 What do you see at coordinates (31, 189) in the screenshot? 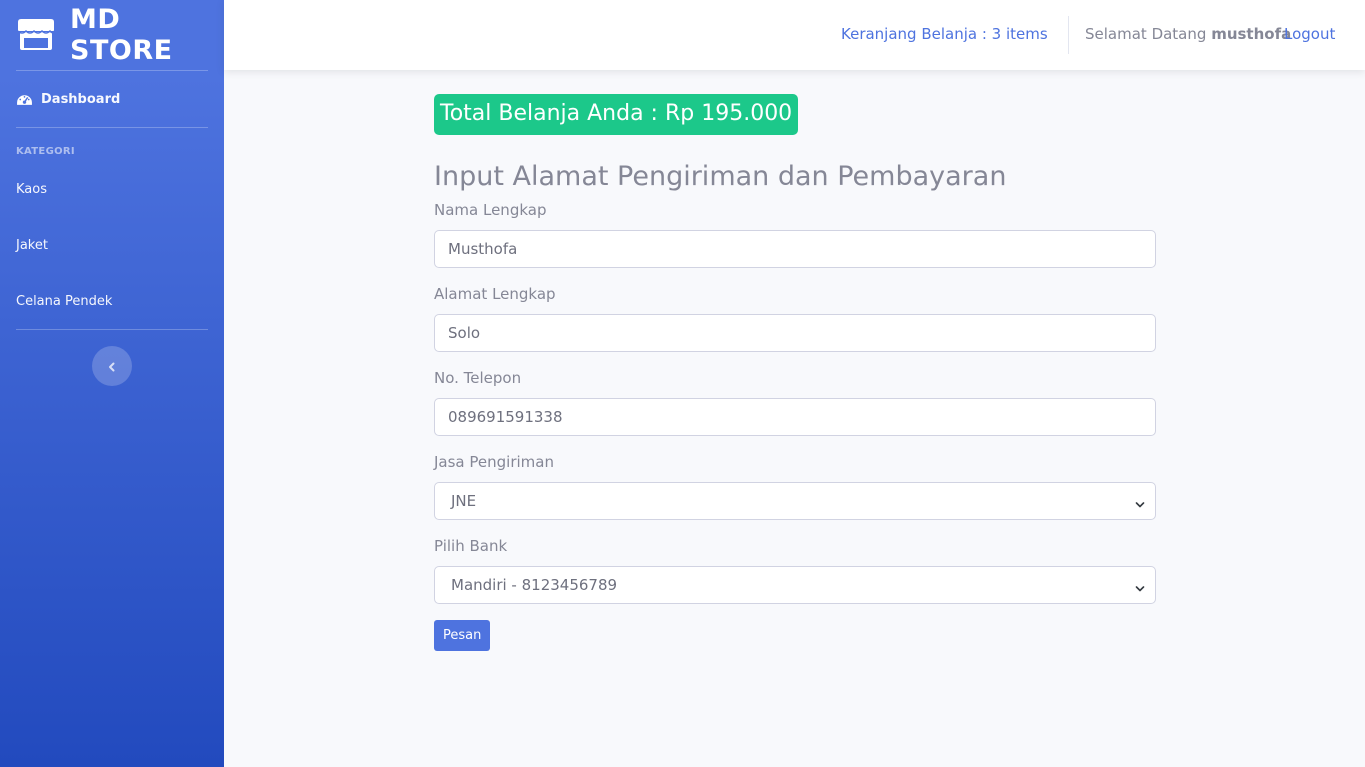
I see `sidebar-item-label: Kaos` at bounding box center [31, 189].